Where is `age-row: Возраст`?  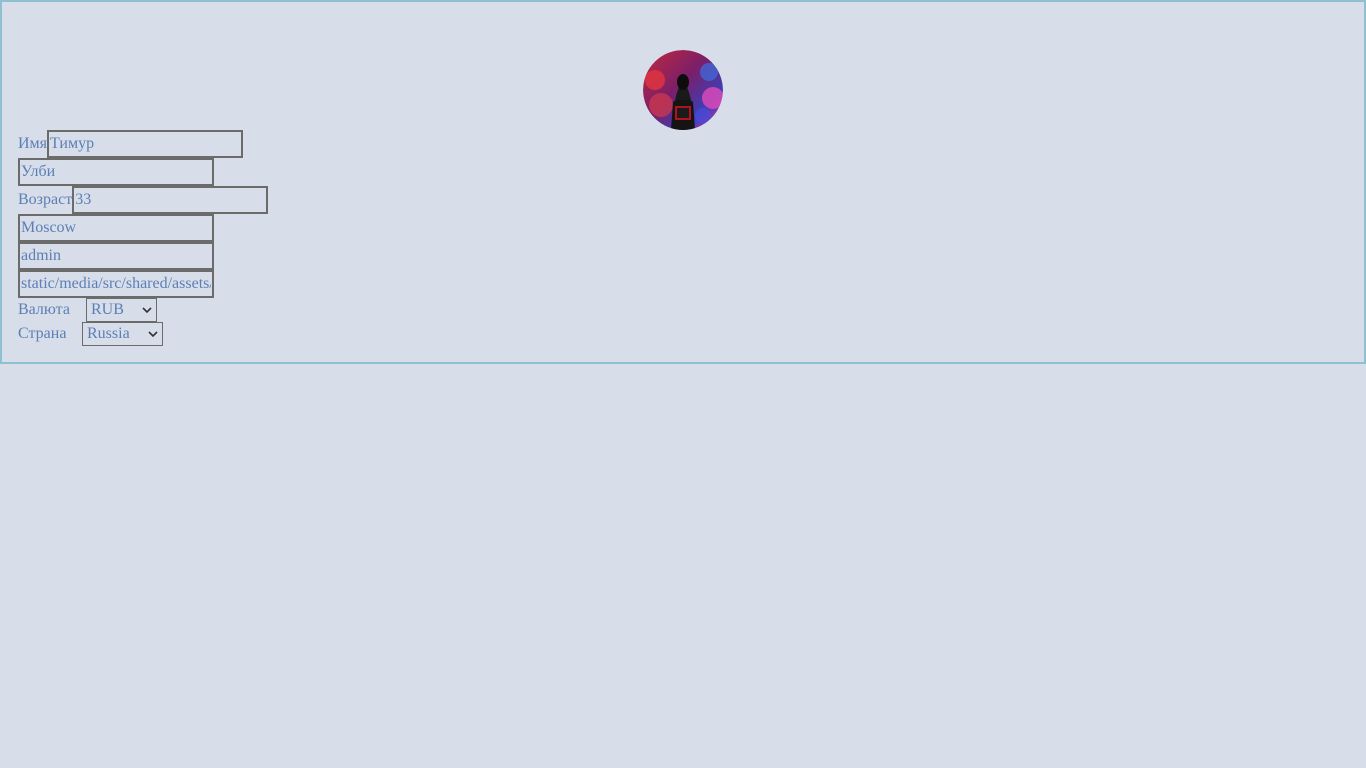 age-row: Возраст is located at coordinates (143, 200).